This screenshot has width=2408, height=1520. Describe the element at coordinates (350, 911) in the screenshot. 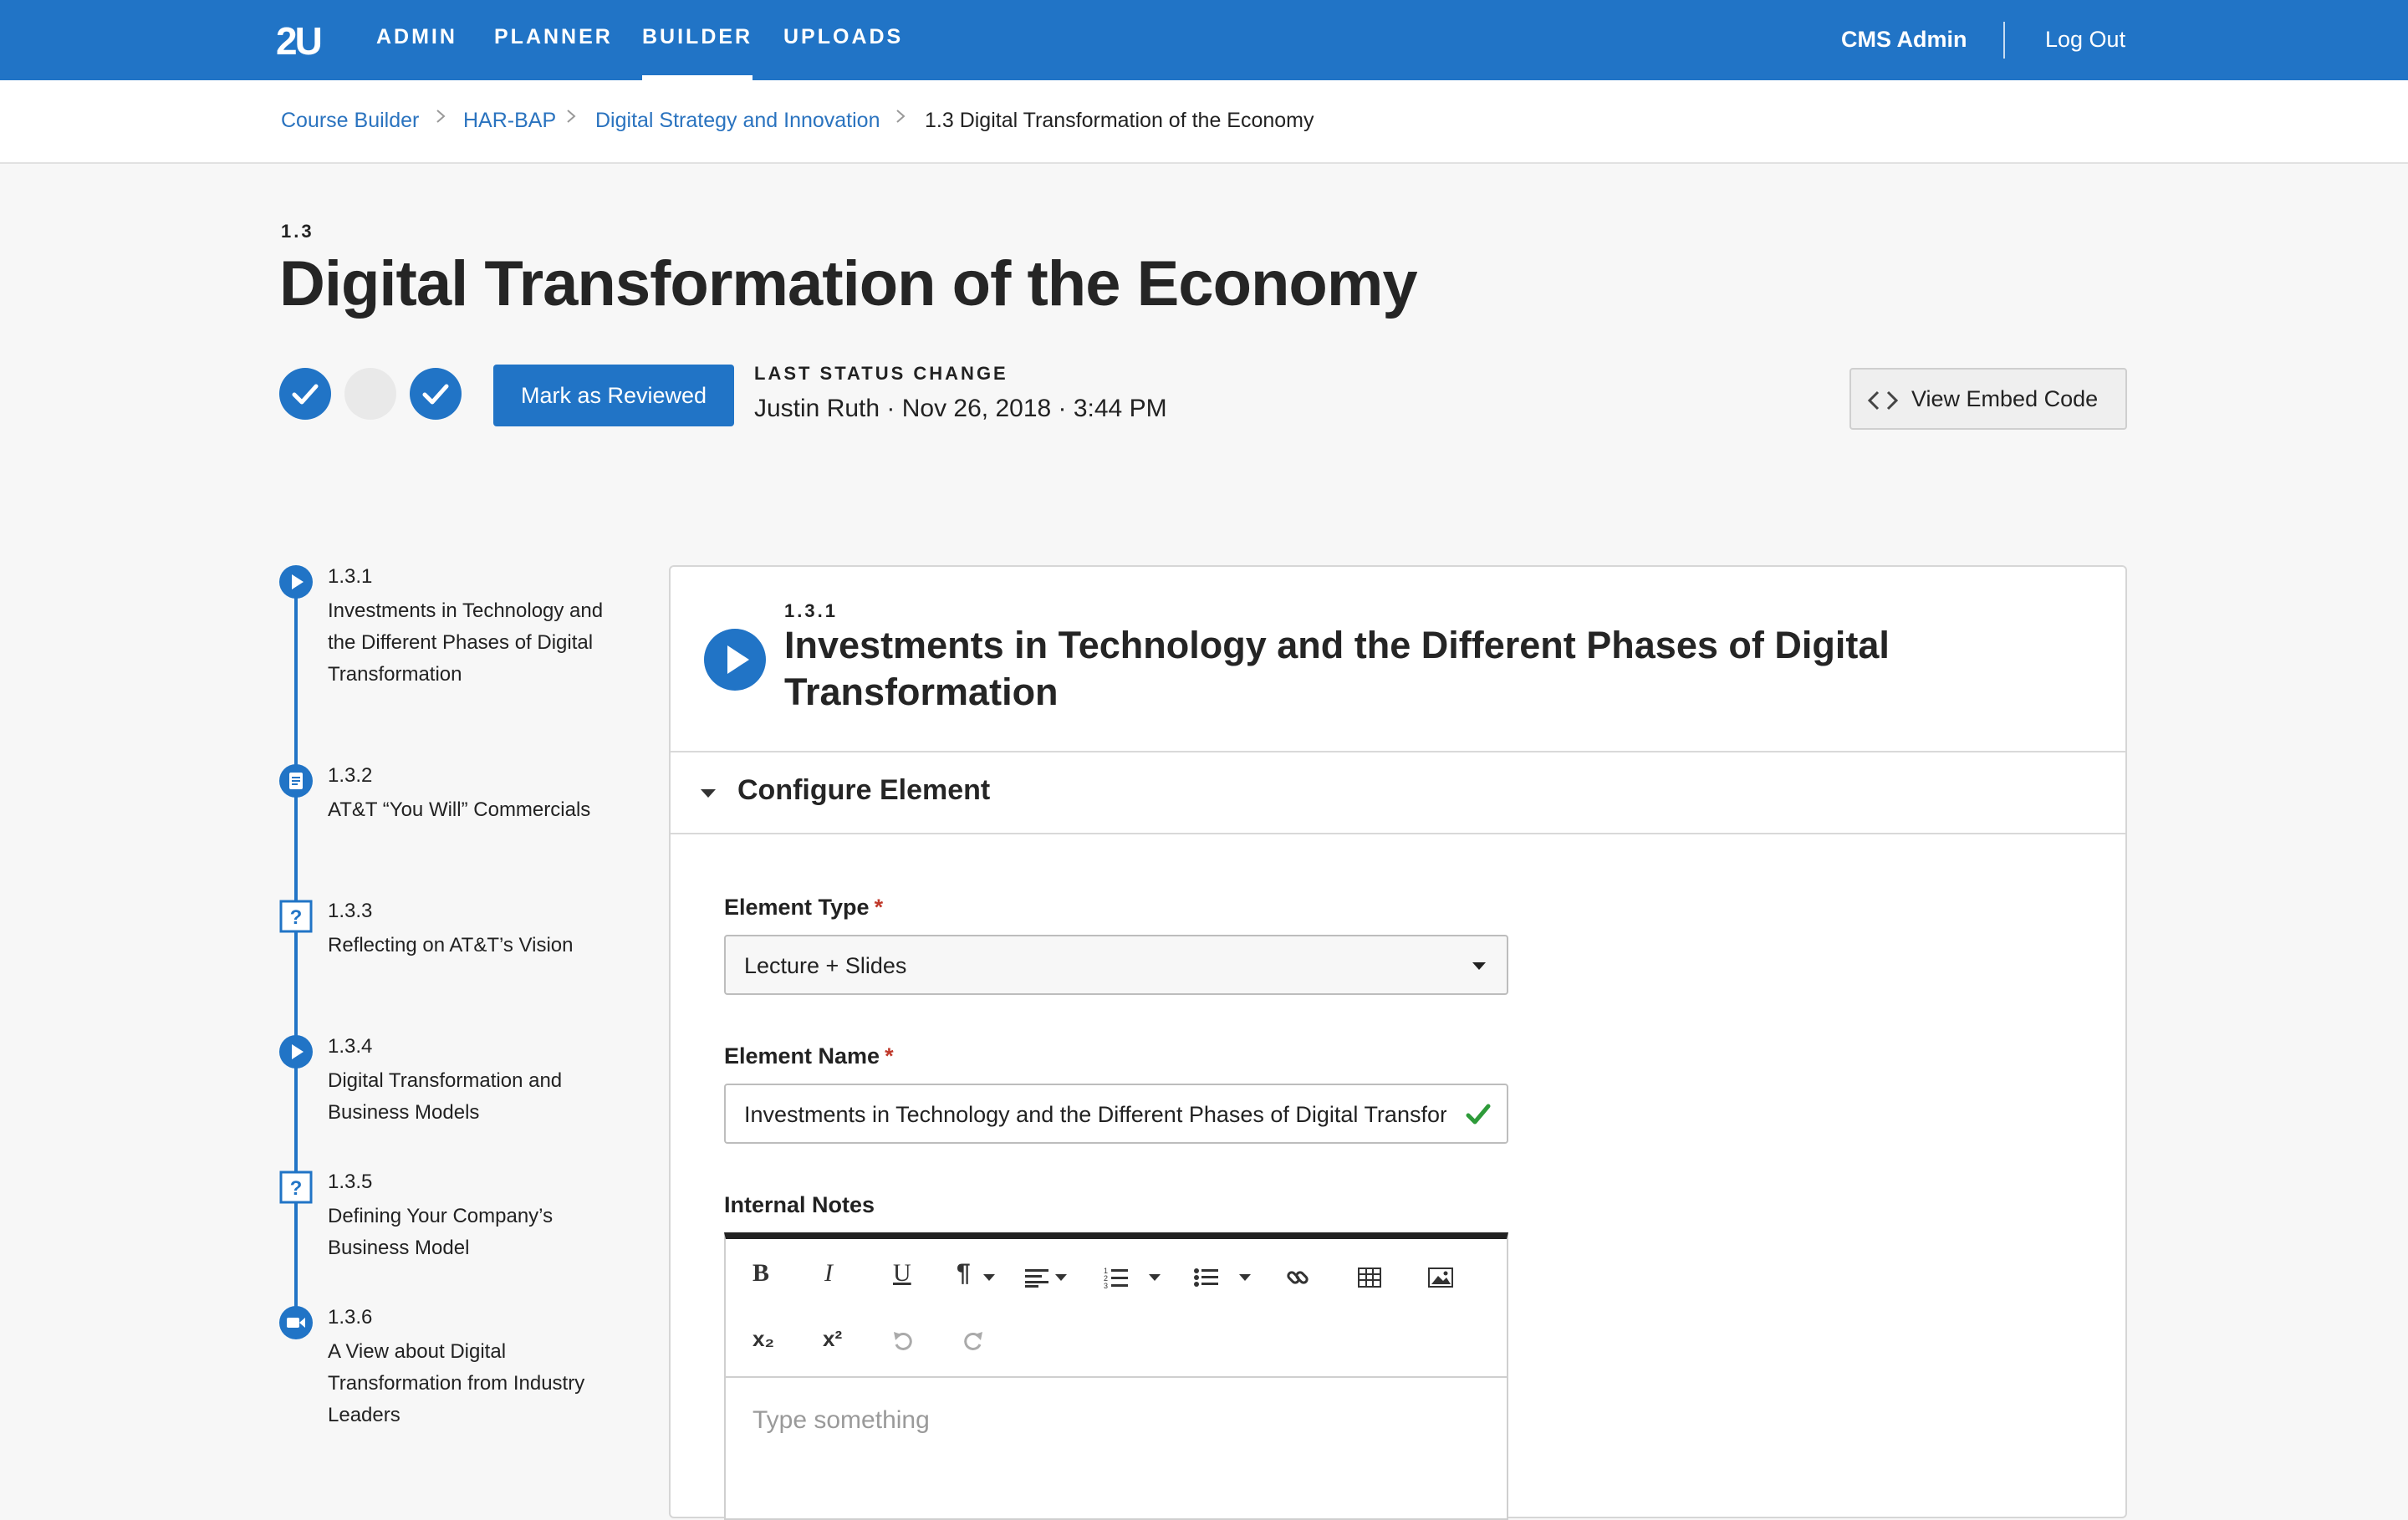

I see `sidebar-item-number: 1.3.3` at that location.